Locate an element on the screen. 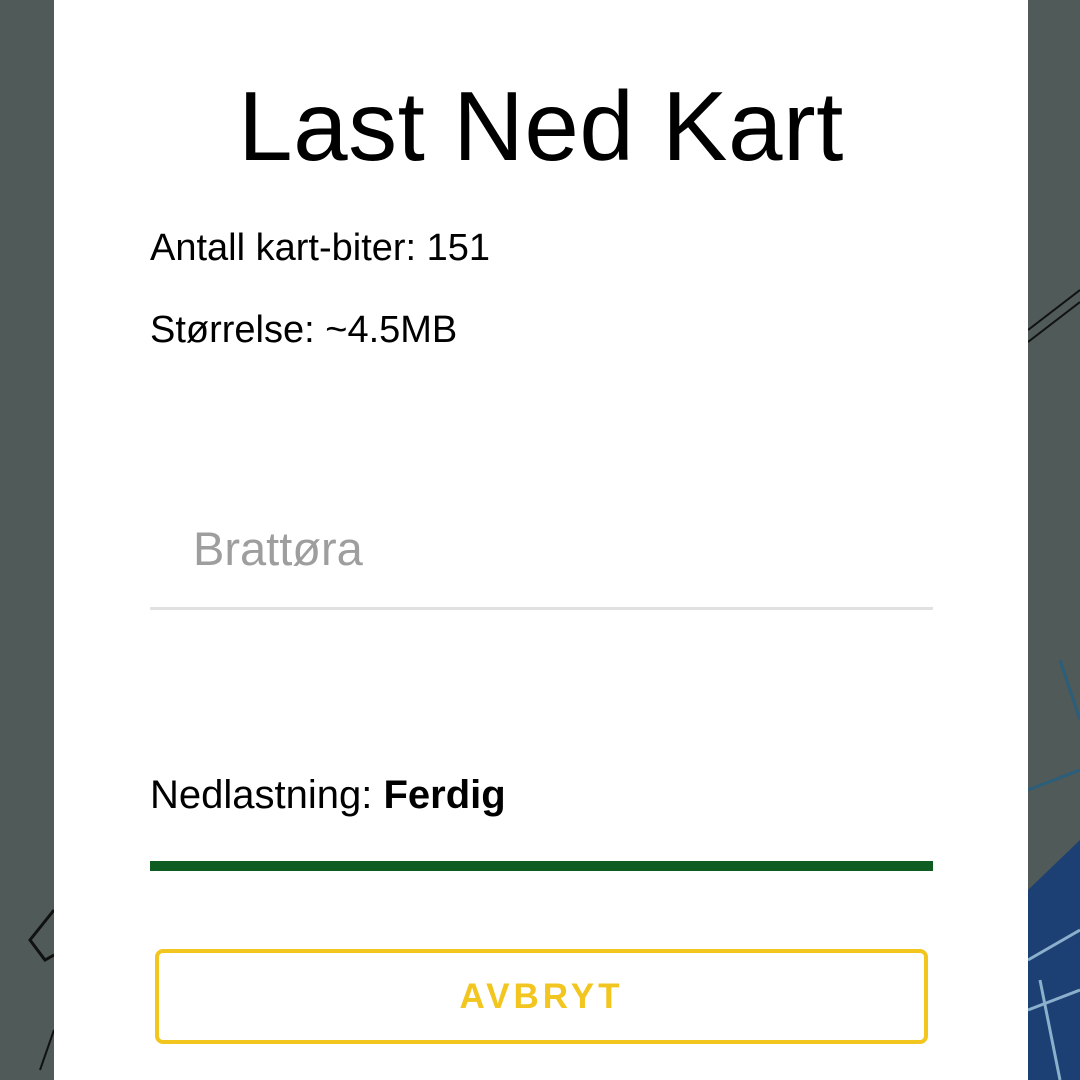 This screenshot has width=1080, height=1080. dialog-title: Last Ned Kart is located at coordinates (541, 126).